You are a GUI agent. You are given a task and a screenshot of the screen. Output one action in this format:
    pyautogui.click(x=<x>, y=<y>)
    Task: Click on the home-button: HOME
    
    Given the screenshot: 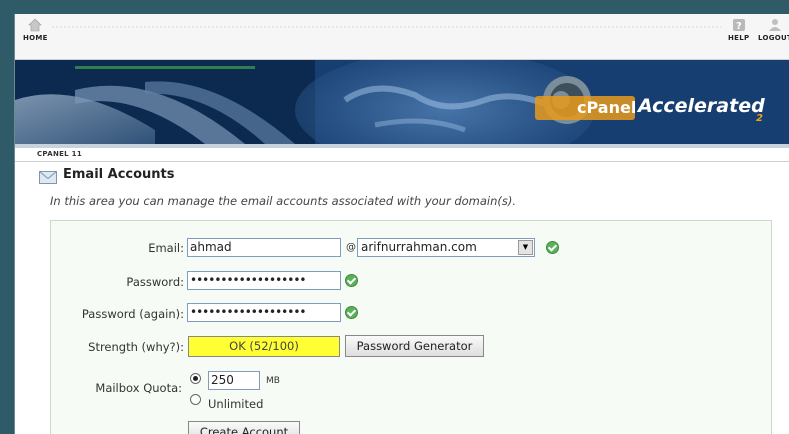 What is the action you would take?
    pyautogui.click(x=35, y=30)
    